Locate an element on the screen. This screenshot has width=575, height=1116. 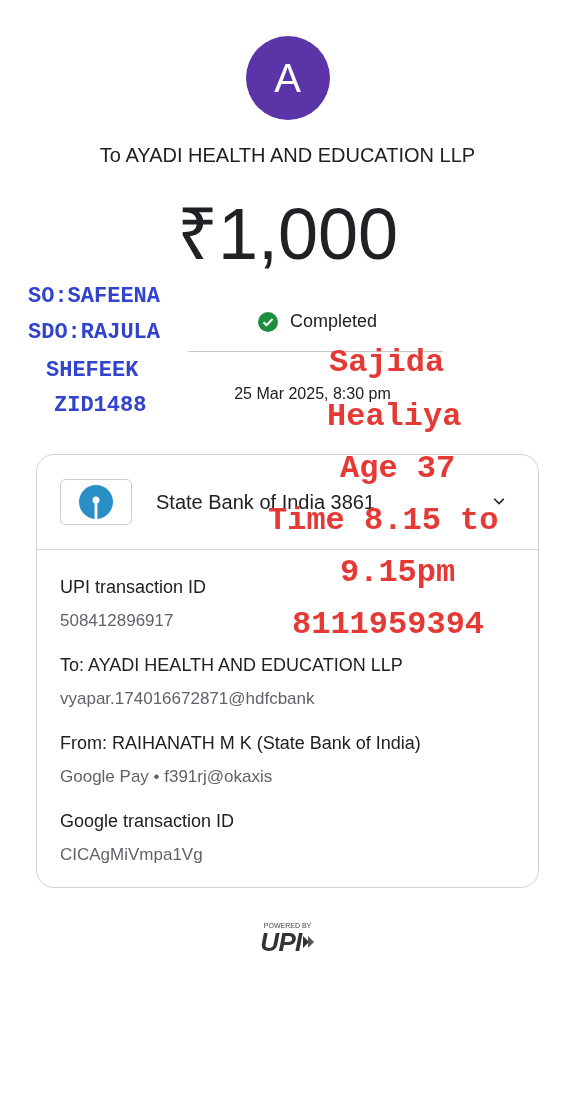
avatar: A is located at coordinates (287, 78).